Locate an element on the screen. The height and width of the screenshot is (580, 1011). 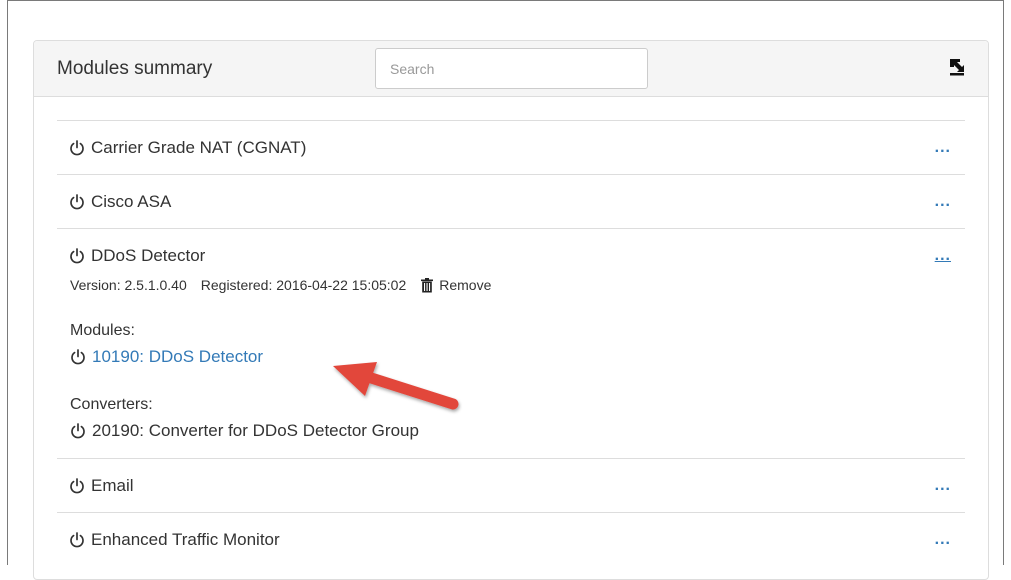
panel-title: Modules summary is located at coordinates (135, 68).